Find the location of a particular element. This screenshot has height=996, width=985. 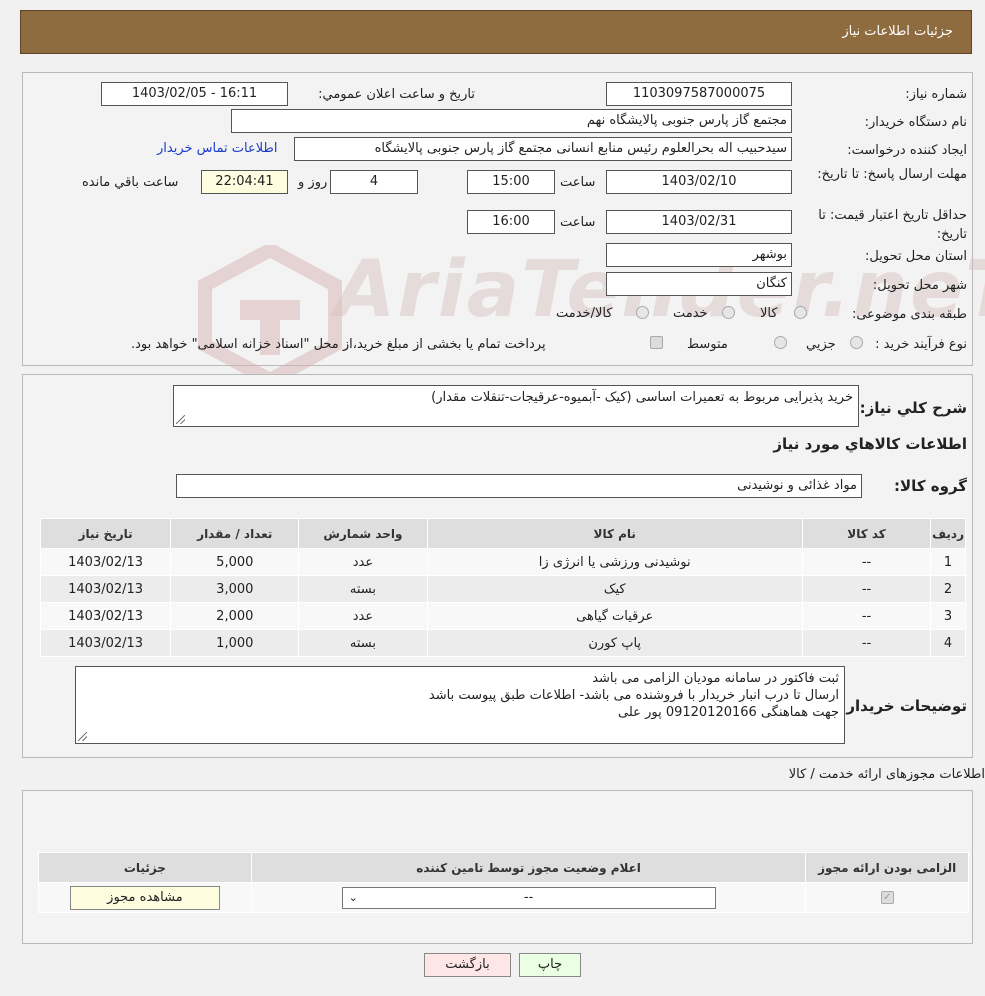

category-goods-service-radio is located at coordinates (642, 312).